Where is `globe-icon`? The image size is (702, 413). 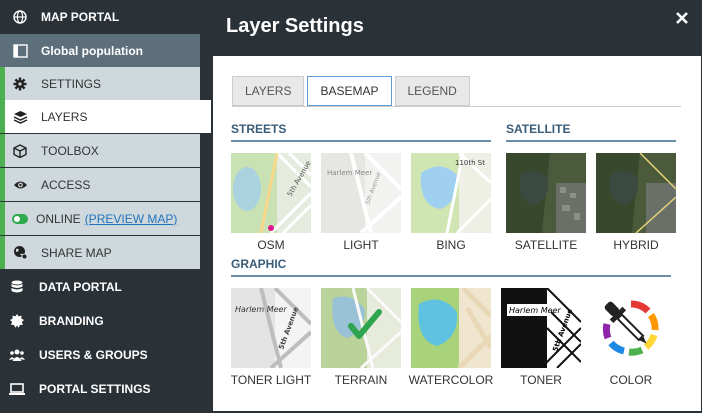
globe-icon is located at coordinates (20, 17).